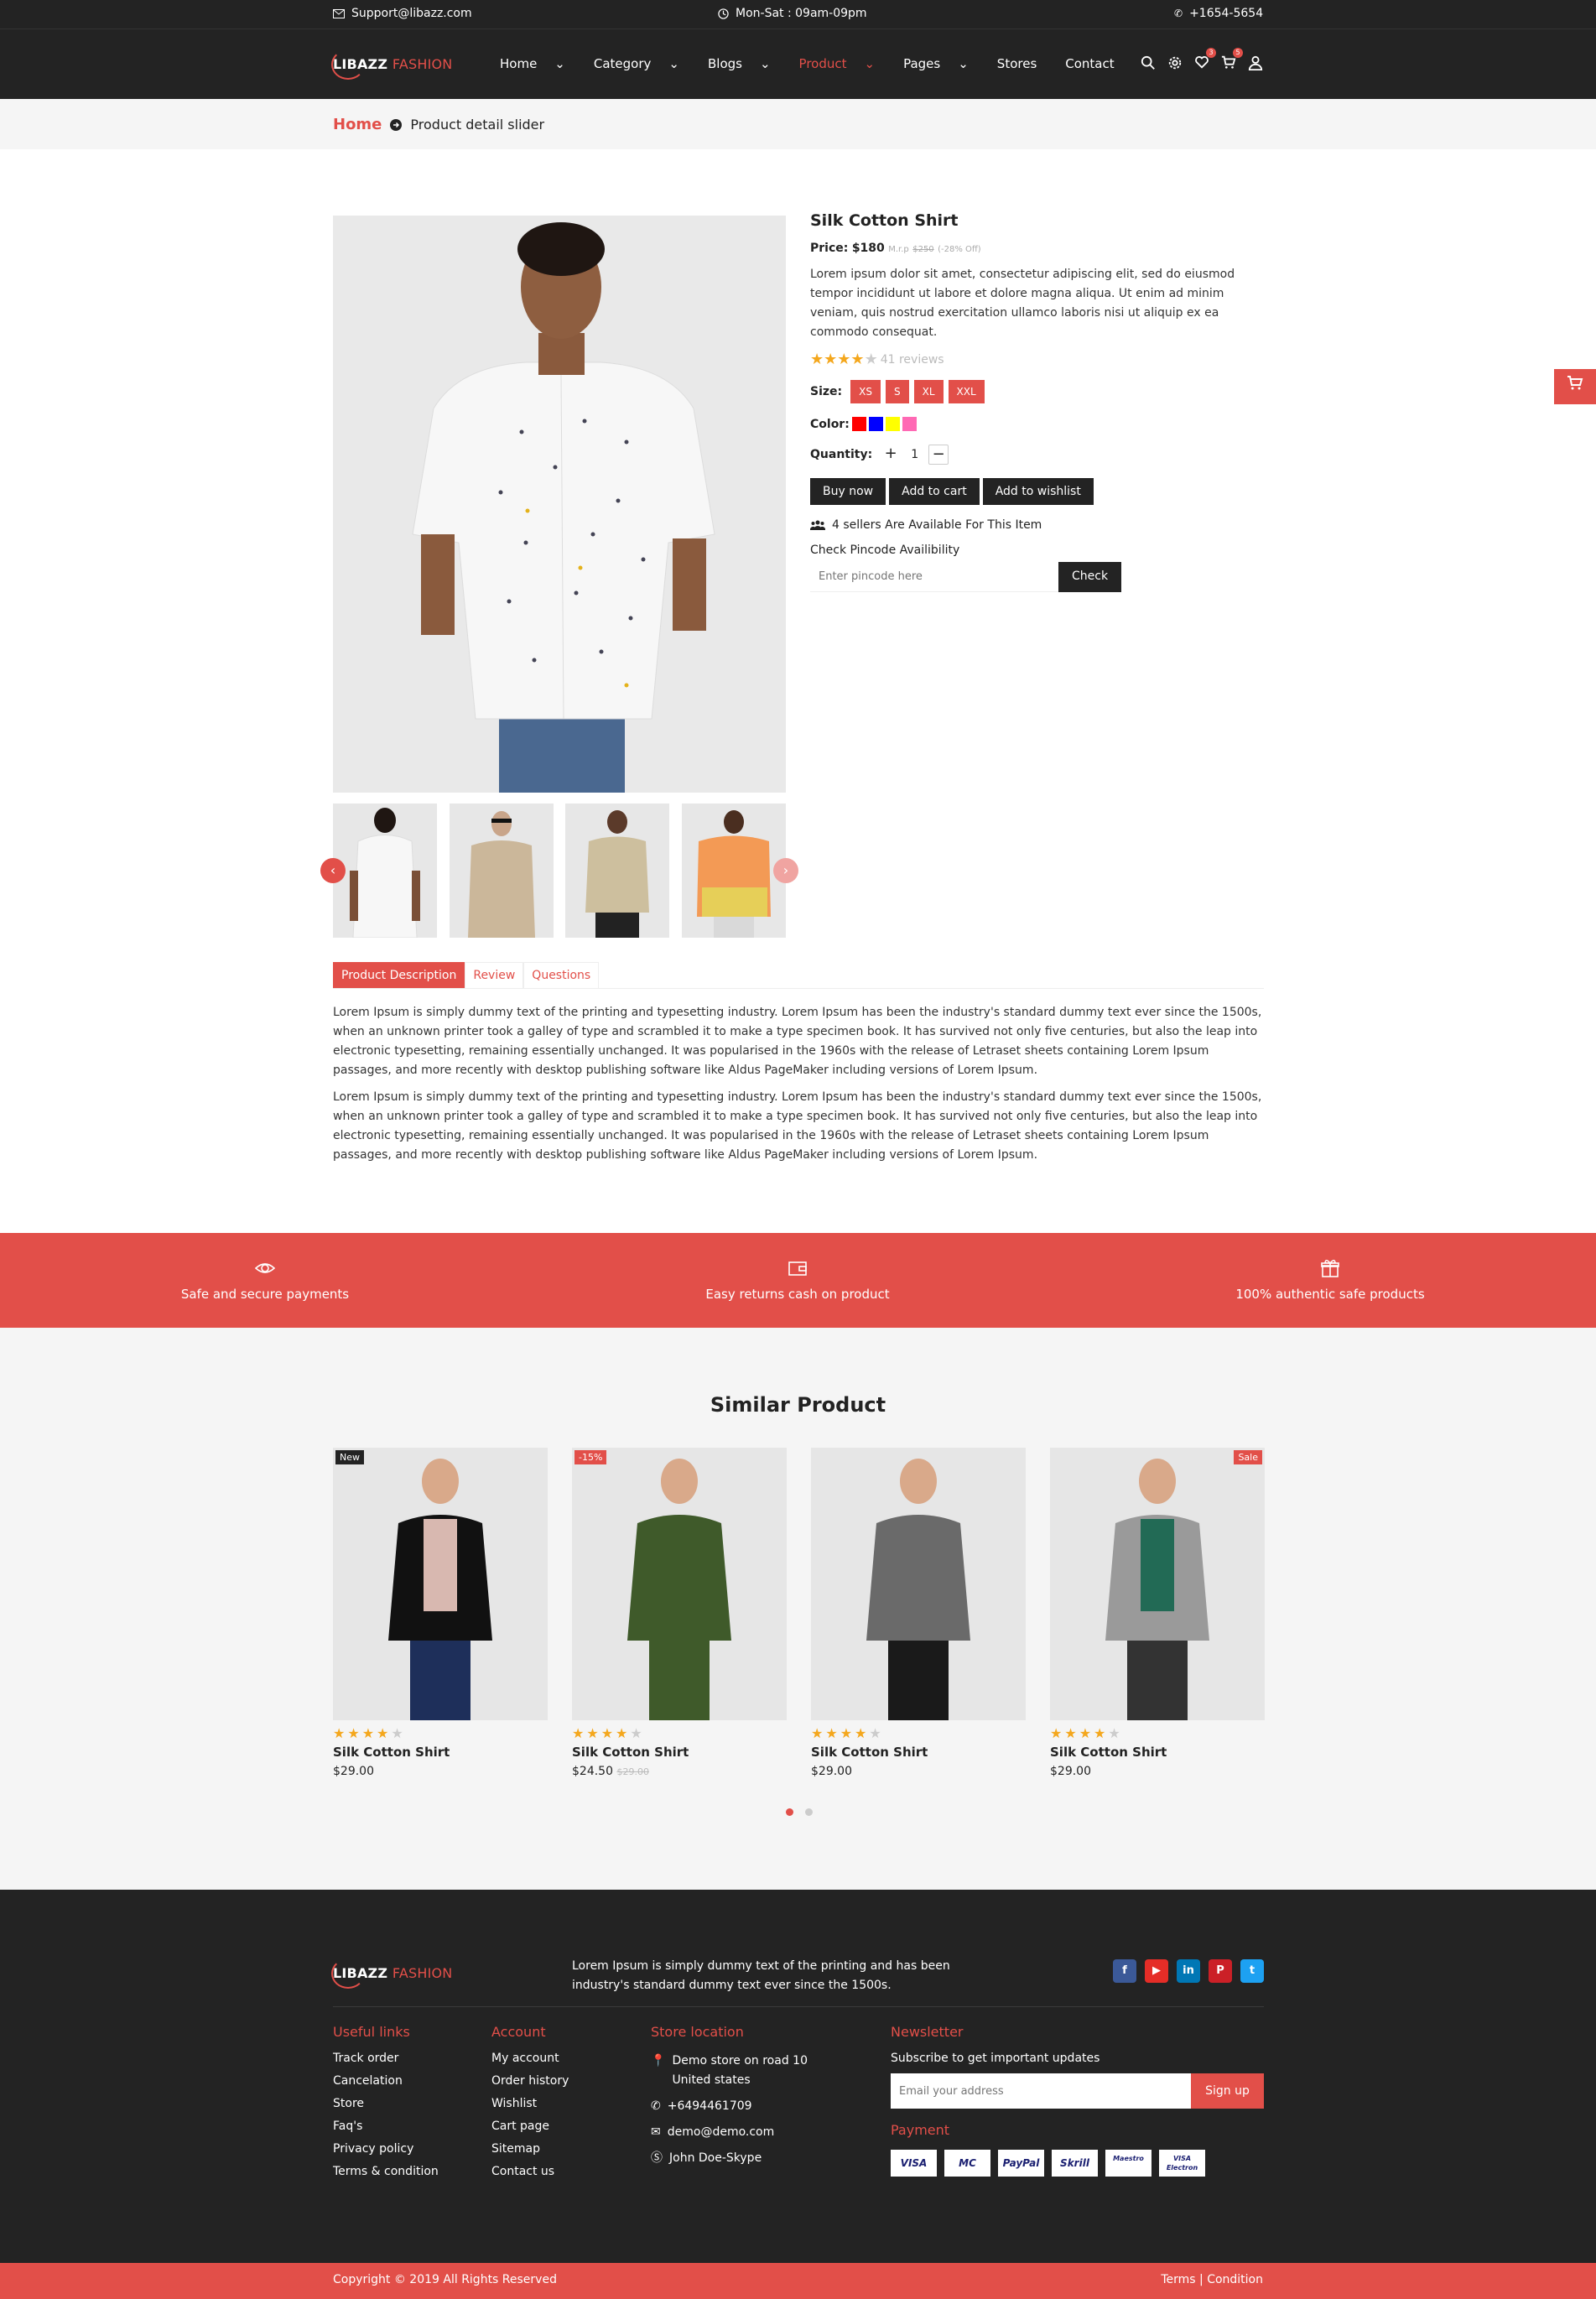 This screenshot has width=1596, height=2299. I want to click on buy-now-button: Buy now, so click(848, 491).